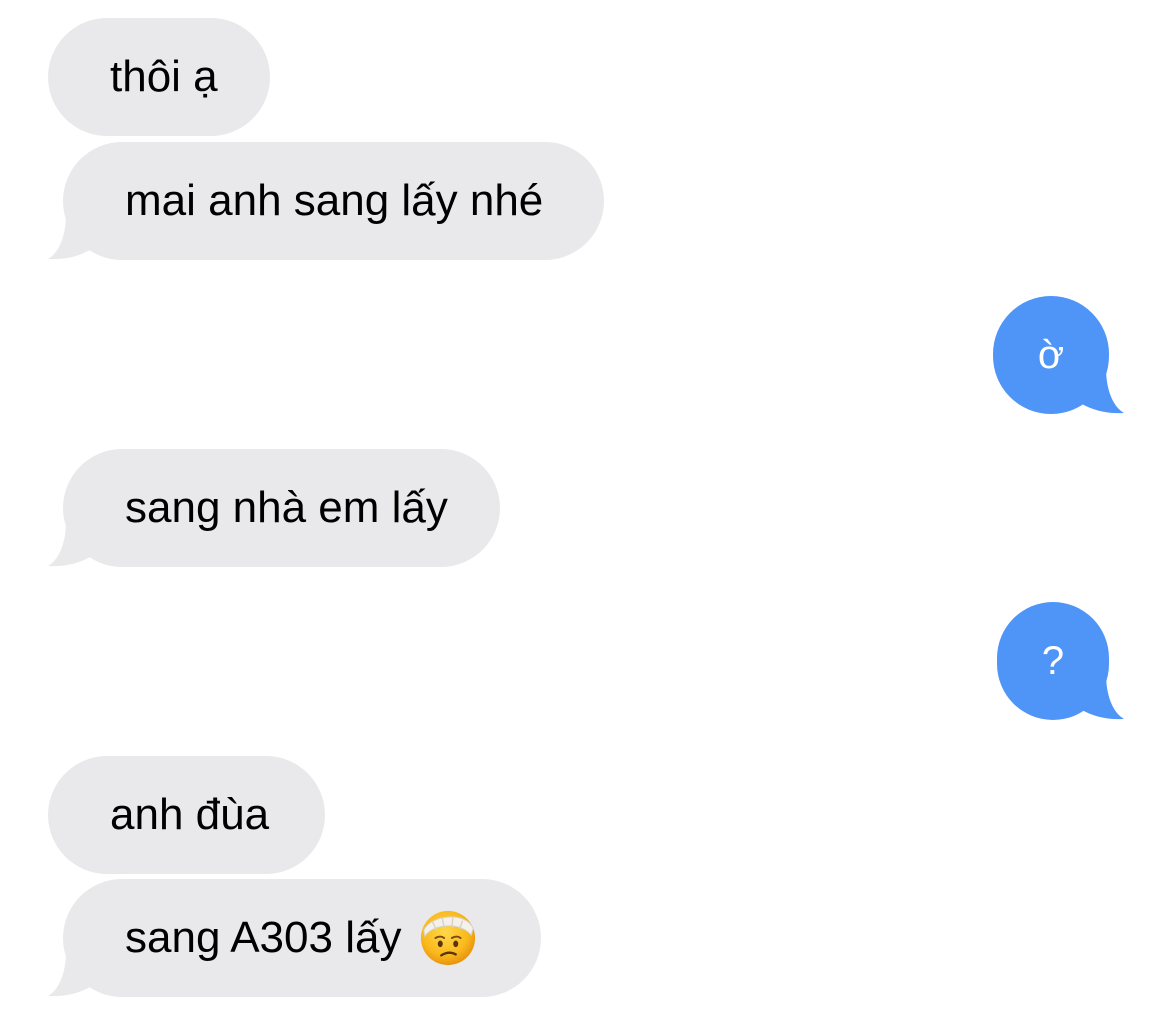 The width and height of the screenshot is (1170, 1019). I want to click on incoming-message-bubble: anh đùa, so click(186, 815).